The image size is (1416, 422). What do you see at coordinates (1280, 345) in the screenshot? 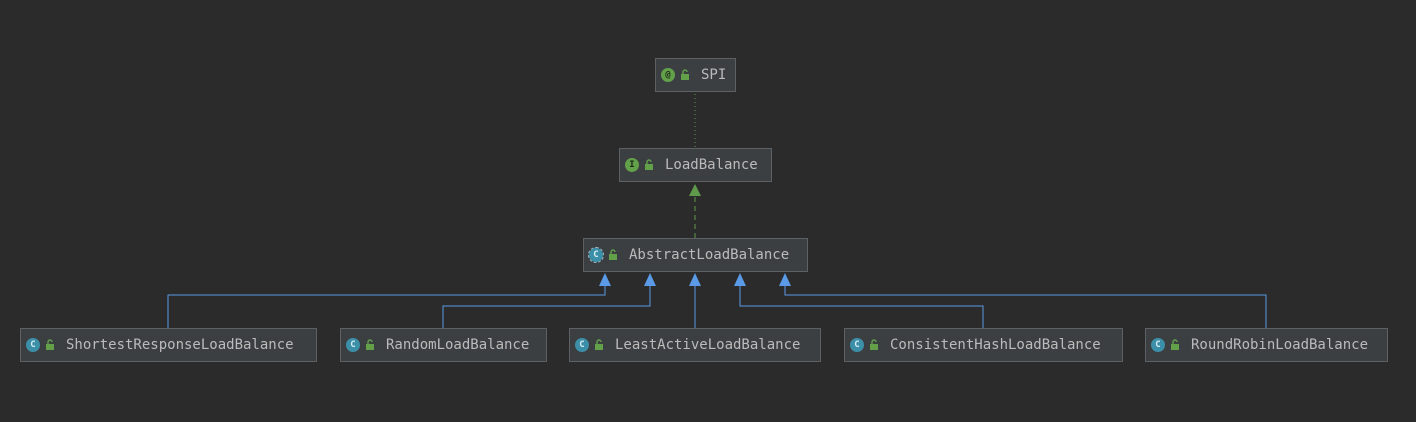
I see `node-label: RoundRobinLoadBalance` at bounding box center [1280, 345].